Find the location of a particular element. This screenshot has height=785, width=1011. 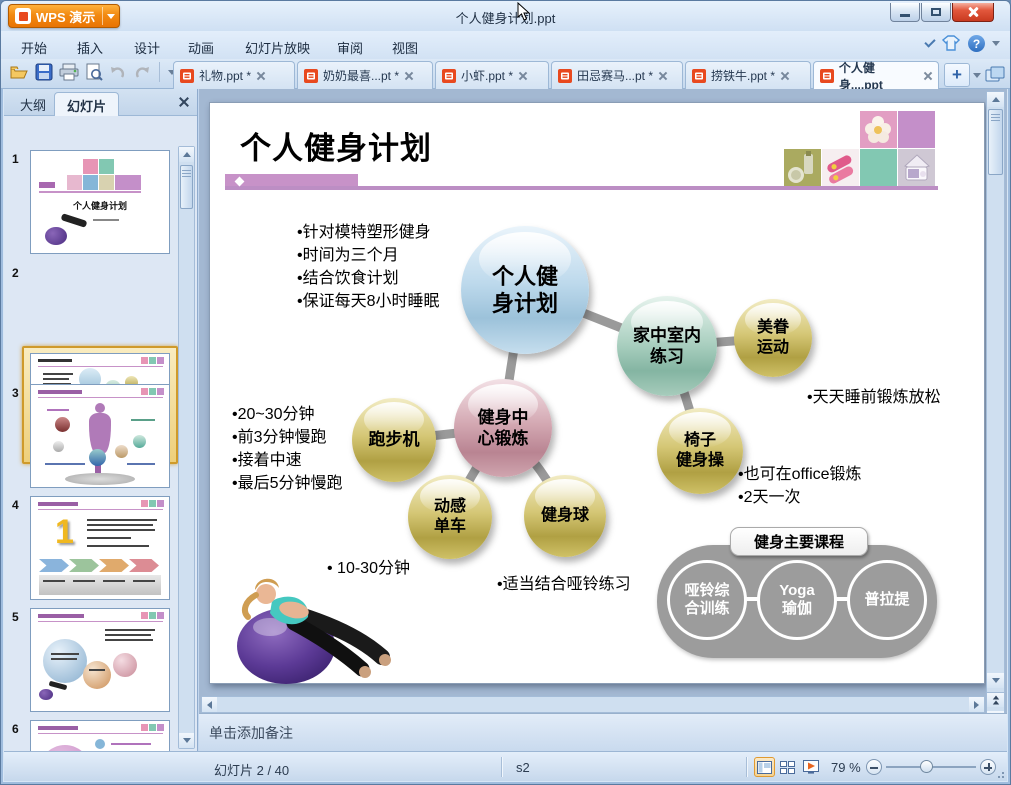

notes-chair: •也可在office锻炼 •2天一次 is located at coordinates (800, 486).